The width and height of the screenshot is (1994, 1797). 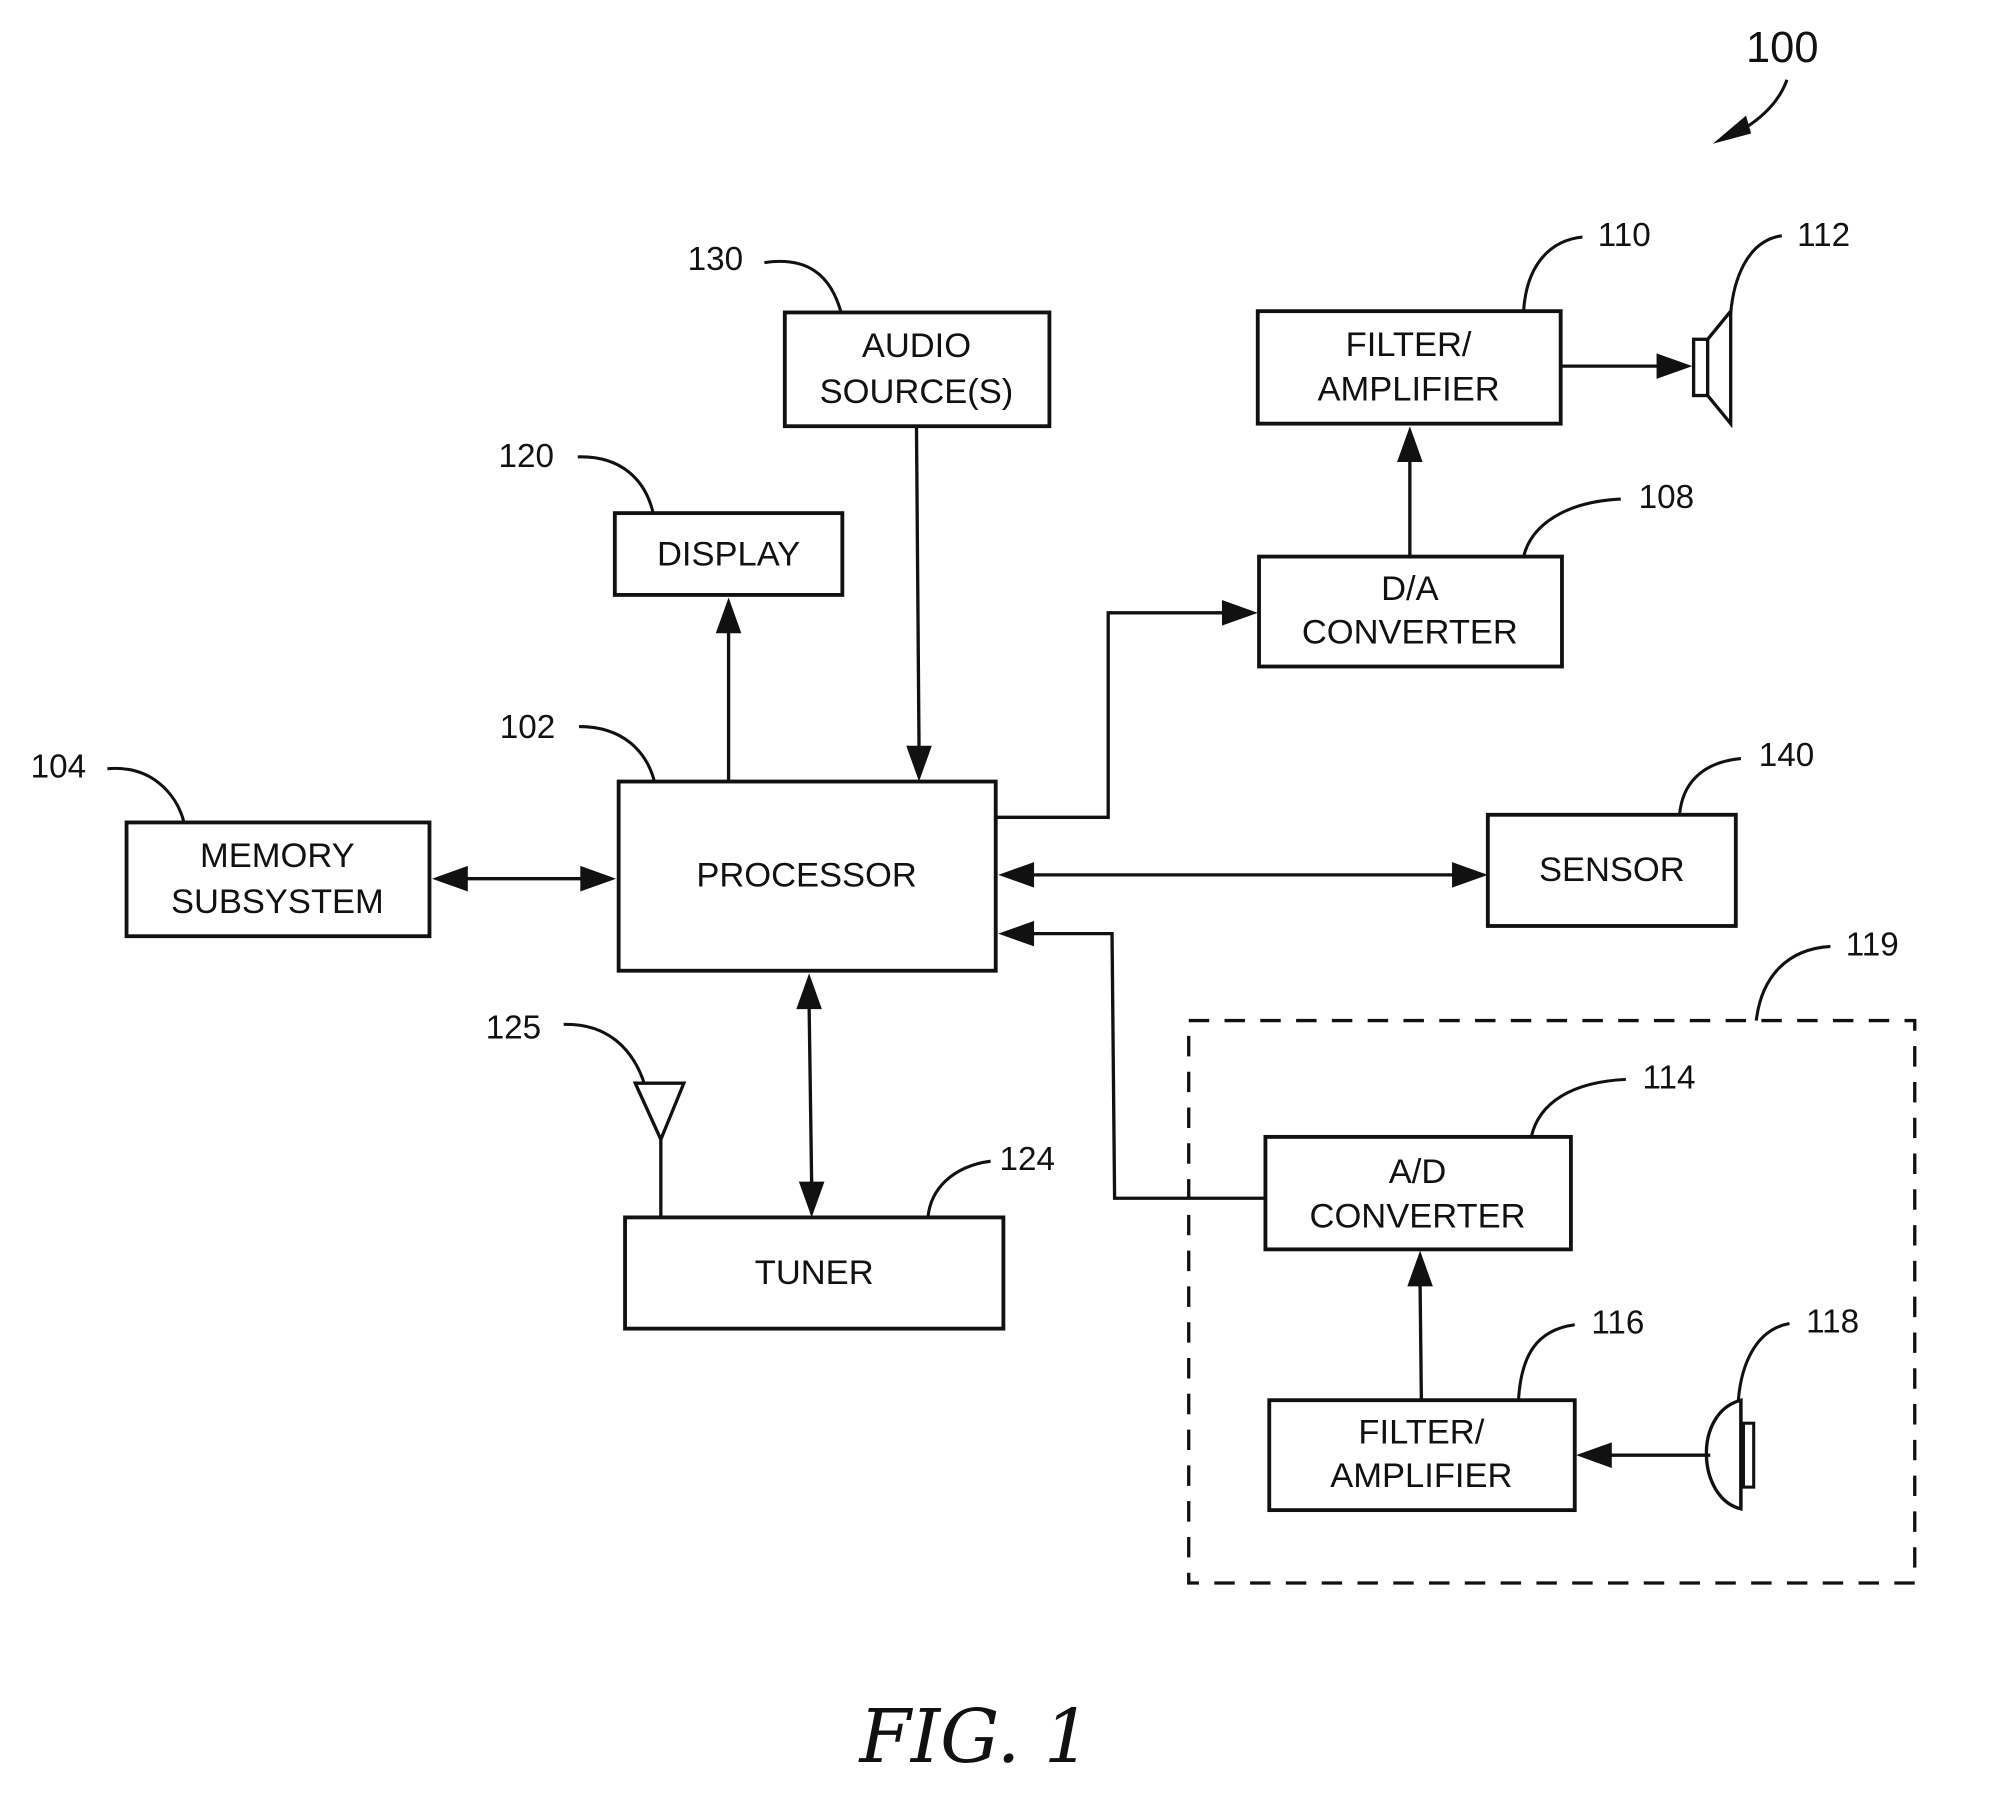 I want to click on speaker-icon, so click(x=1712, y=367).